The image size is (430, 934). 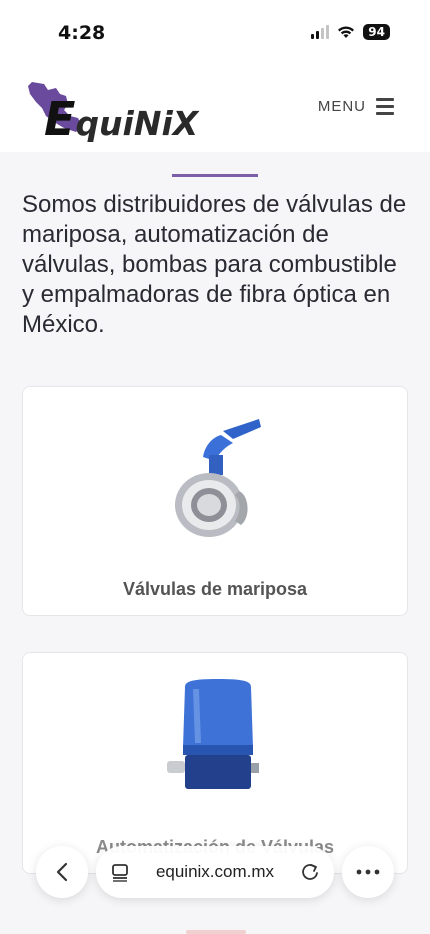 What do you see at coordinates (218, 478) in the screenshot?
I see `butterfly-valve-image` at bounding box center [218, 478].